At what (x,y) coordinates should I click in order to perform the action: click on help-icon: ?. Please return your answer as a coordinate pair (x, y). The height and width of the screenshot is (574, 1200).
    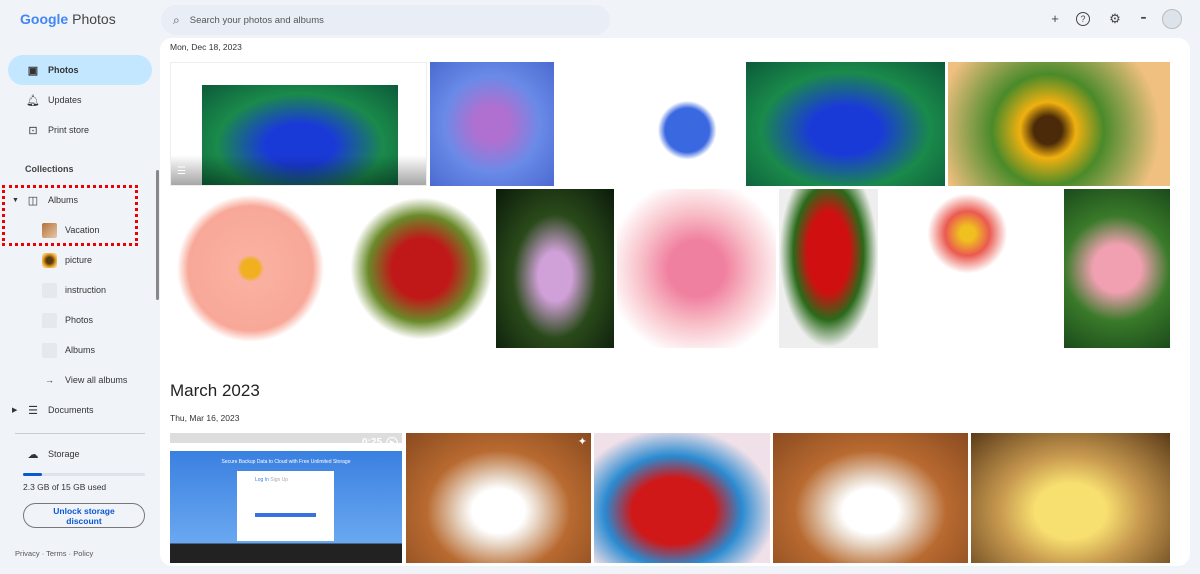
    Looking at the image, I should click on (1083, 19).